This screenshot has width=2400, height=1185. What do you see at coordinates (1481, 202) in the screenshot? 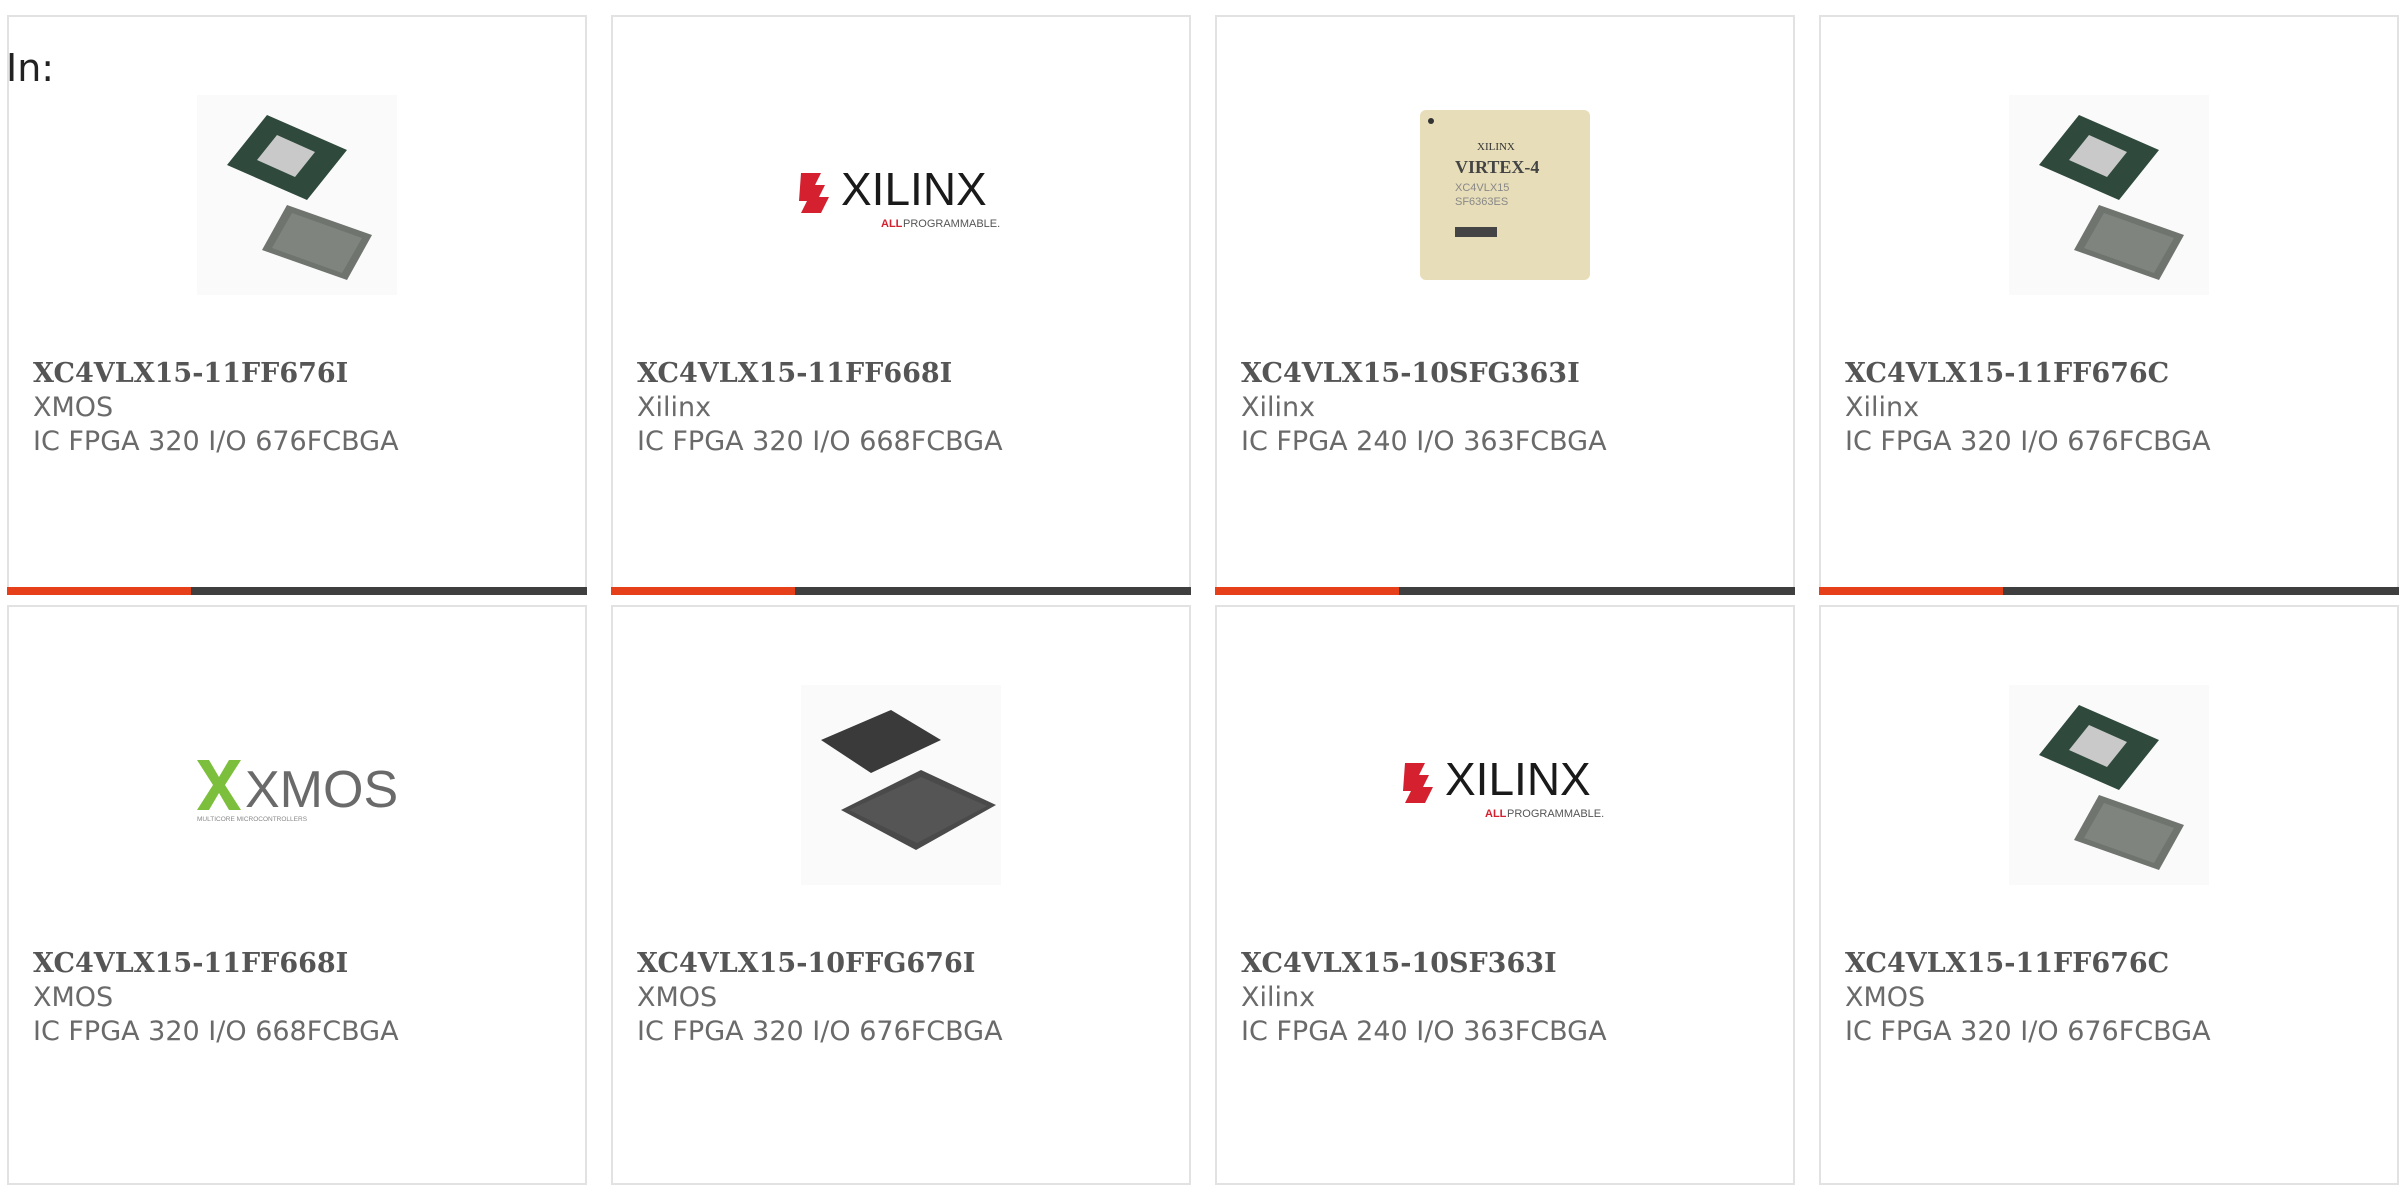
I see `svg-text: SF6363ES` at bounding box center [1481, 202].